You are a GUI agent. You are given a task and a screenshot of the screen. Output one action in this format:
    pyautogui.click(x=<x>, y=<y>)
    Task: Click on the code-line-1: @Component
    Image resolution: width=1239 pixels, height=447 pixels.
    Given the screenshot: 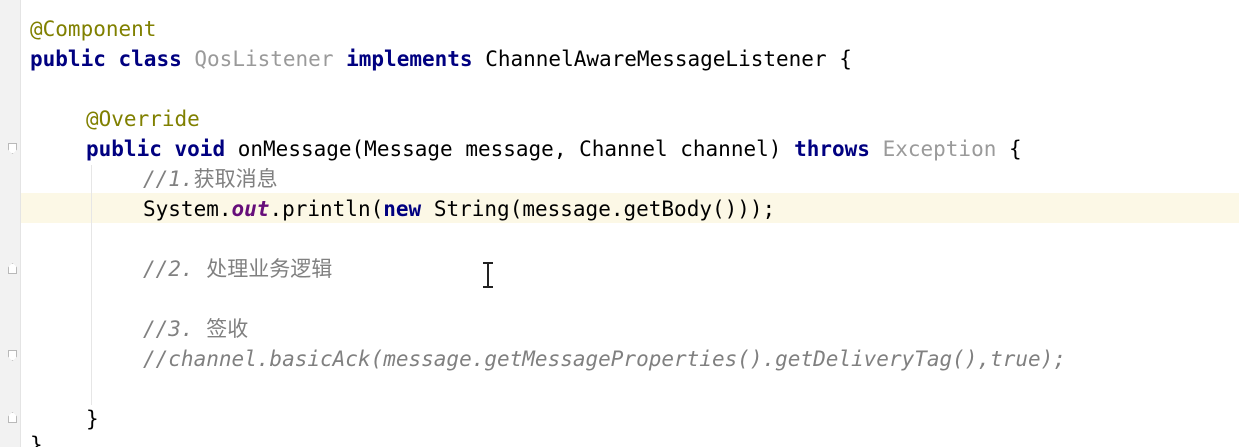 What is the action you would take?
    pyautogui.click(x=93, y=29)
    